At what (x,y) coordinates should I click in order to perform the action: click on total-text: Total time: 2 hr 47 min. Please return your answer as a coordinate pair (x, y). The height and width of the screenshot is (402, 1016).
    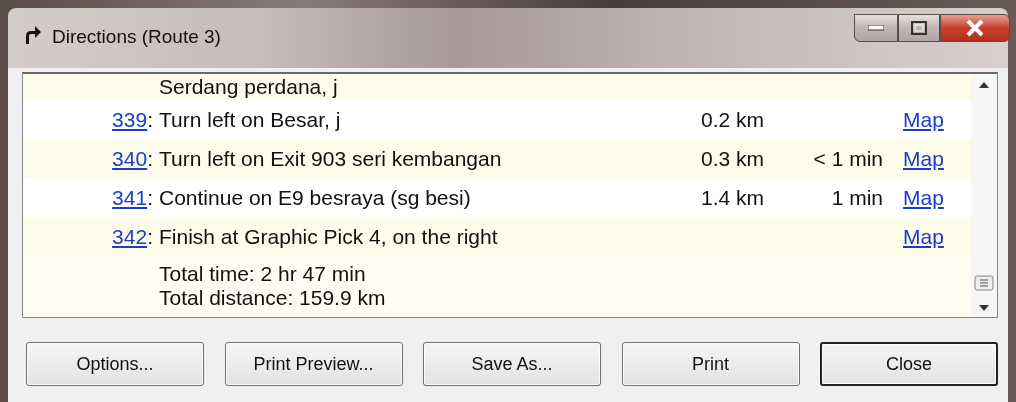
    Looking at the image, I should click on (263, 274).